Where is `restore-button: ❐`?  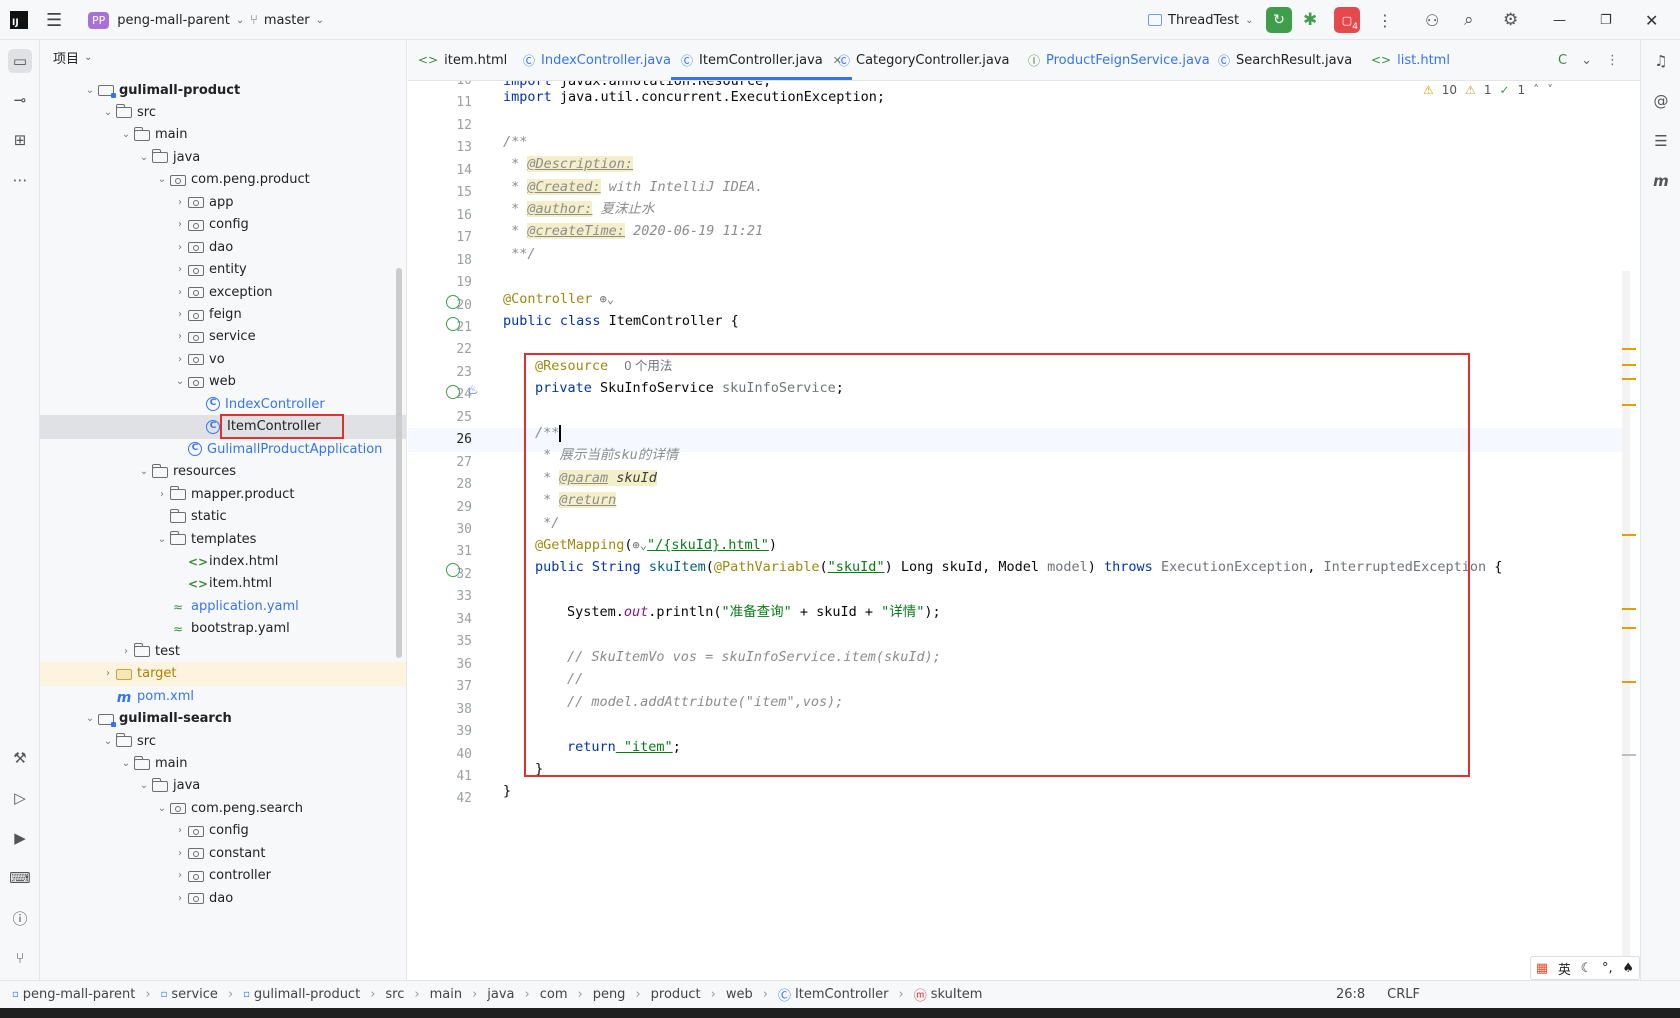
restore-button: ❐ is located at coordinates (1606, 20).